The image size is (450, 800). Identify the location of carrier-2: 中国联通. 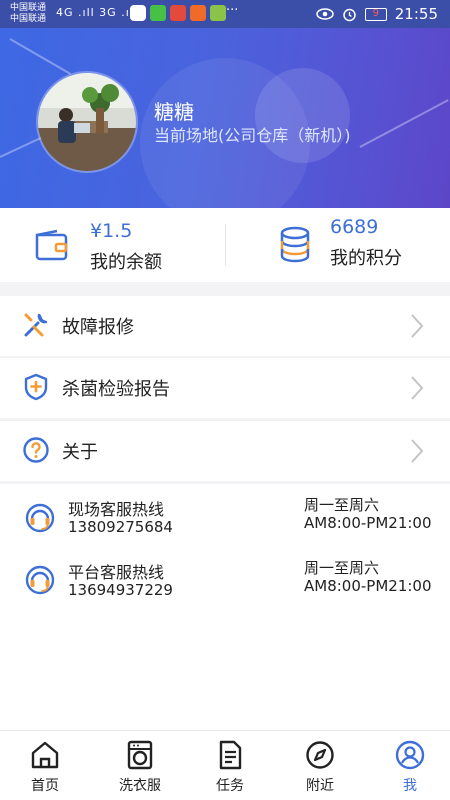
(28, 19).